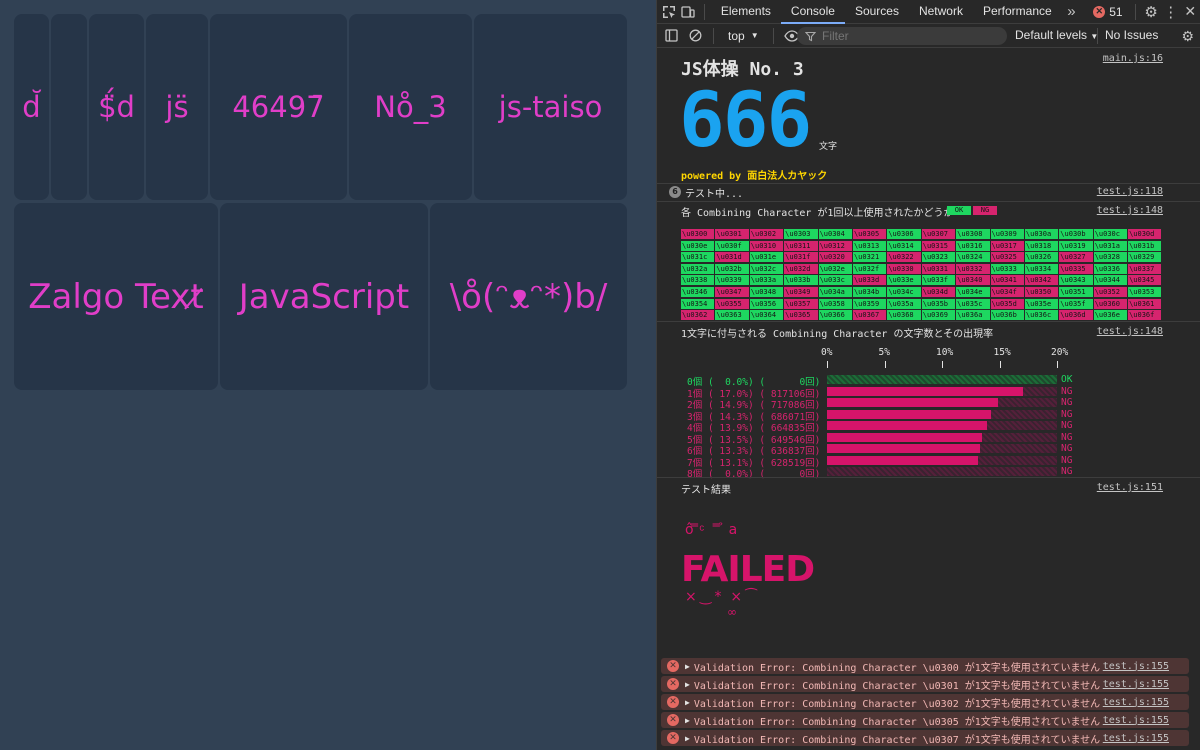 This screenshot has width=1200, height=750. Describe the element at coordinates (985, 210) in the screenshot. I see `ng-badge: NG` at that location.